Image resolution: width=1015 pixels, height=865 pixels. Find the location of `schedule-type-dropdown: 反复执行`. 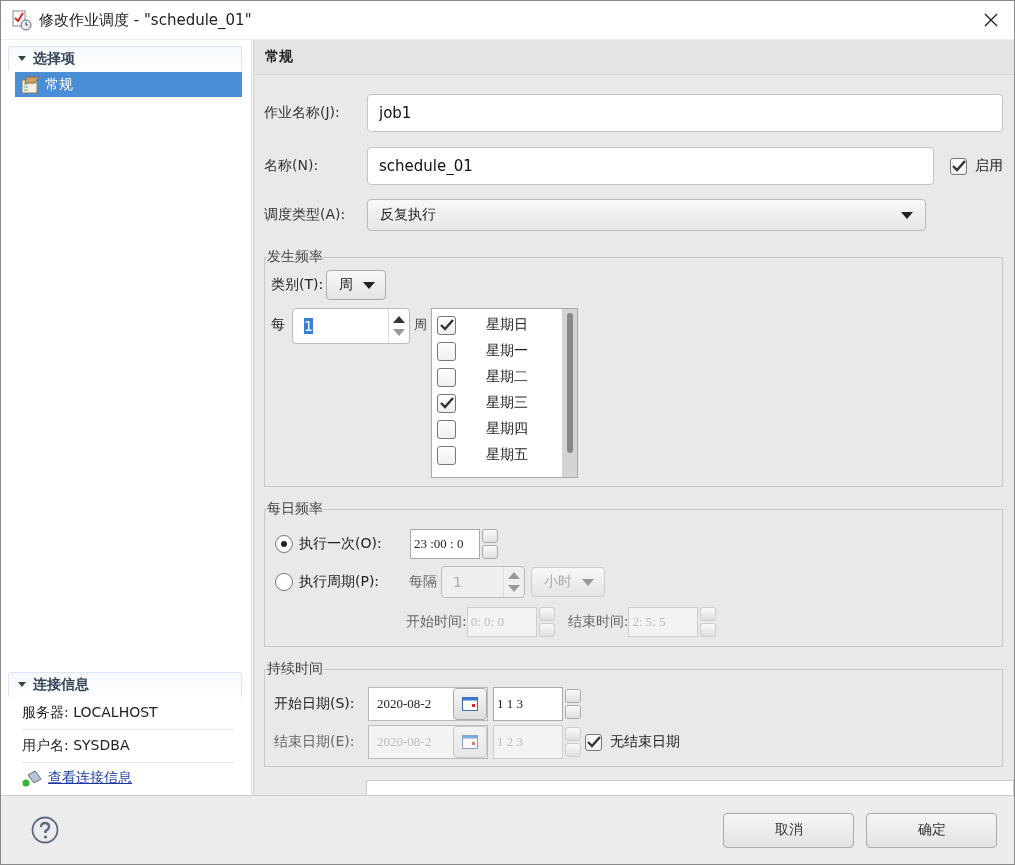

schedule-type-dropdown: 反复执行 is located at coordinates (646, 215).